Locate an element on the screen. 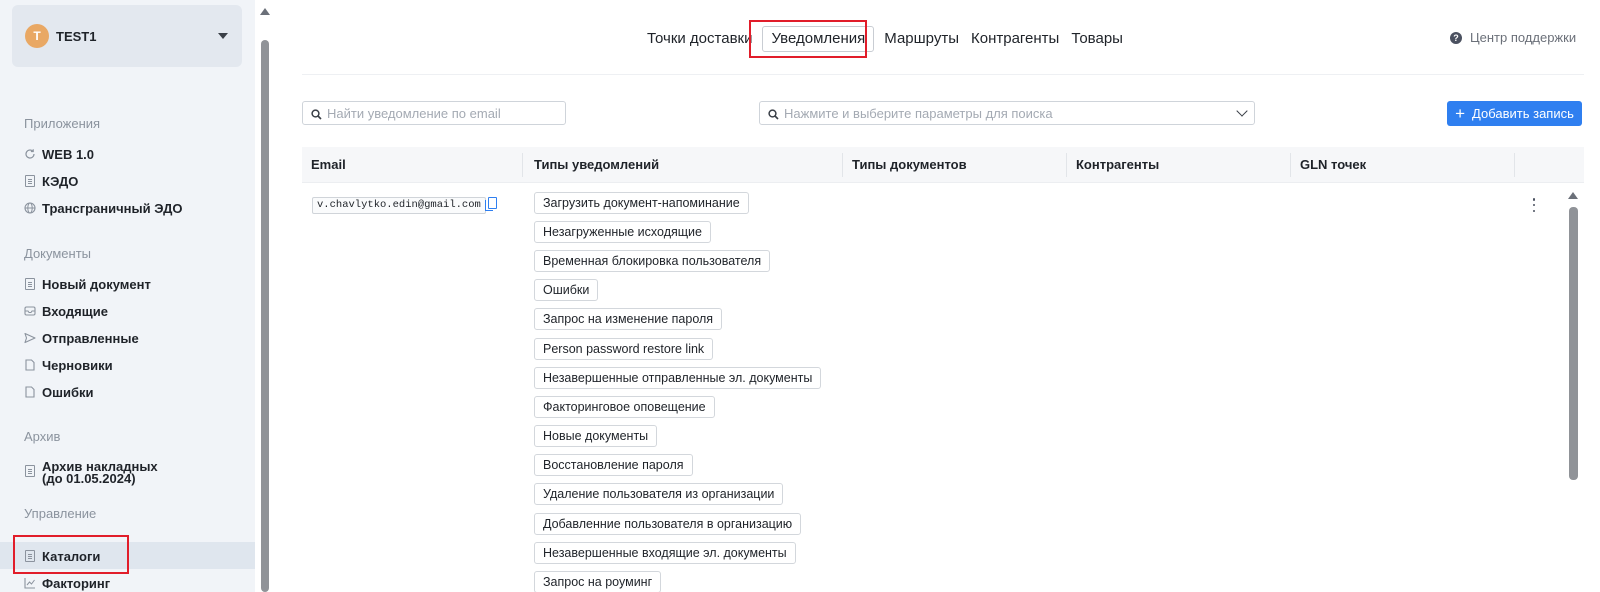  copy-icon is located at coordinates (491, 204).